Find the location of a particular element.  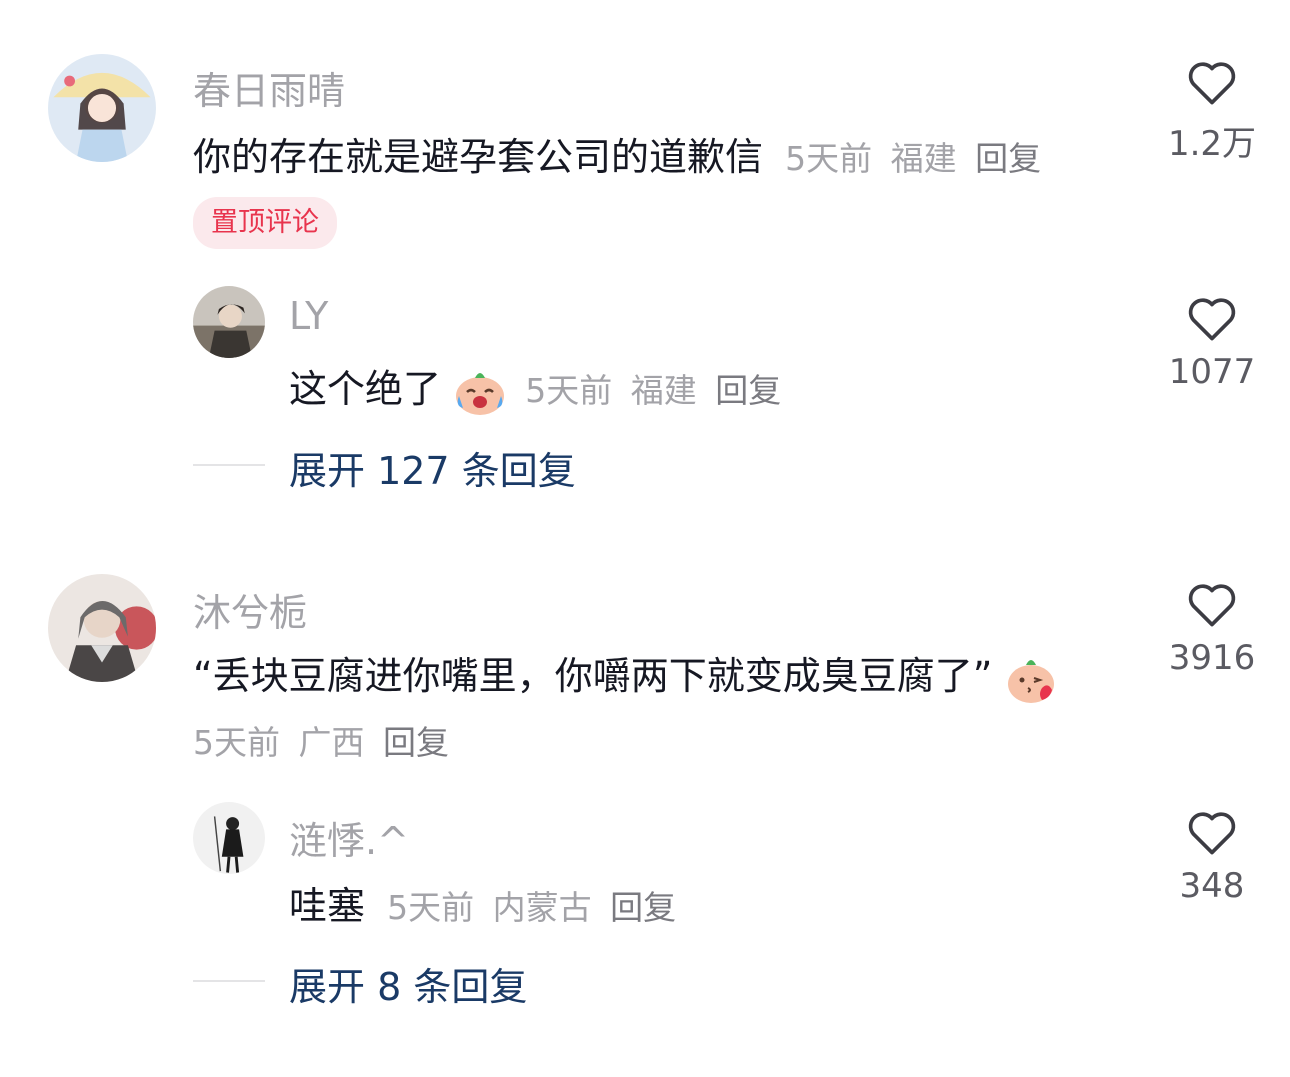

comment-location: 福建 is located at coordinates (923, 158).